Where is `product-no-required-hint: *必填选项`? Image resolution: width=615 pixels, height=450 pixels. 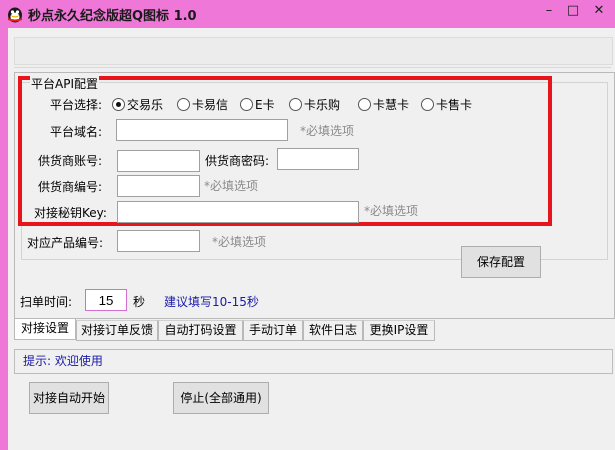 product-no-required-hint: *必填选项 is located at coordinates (239, 242).